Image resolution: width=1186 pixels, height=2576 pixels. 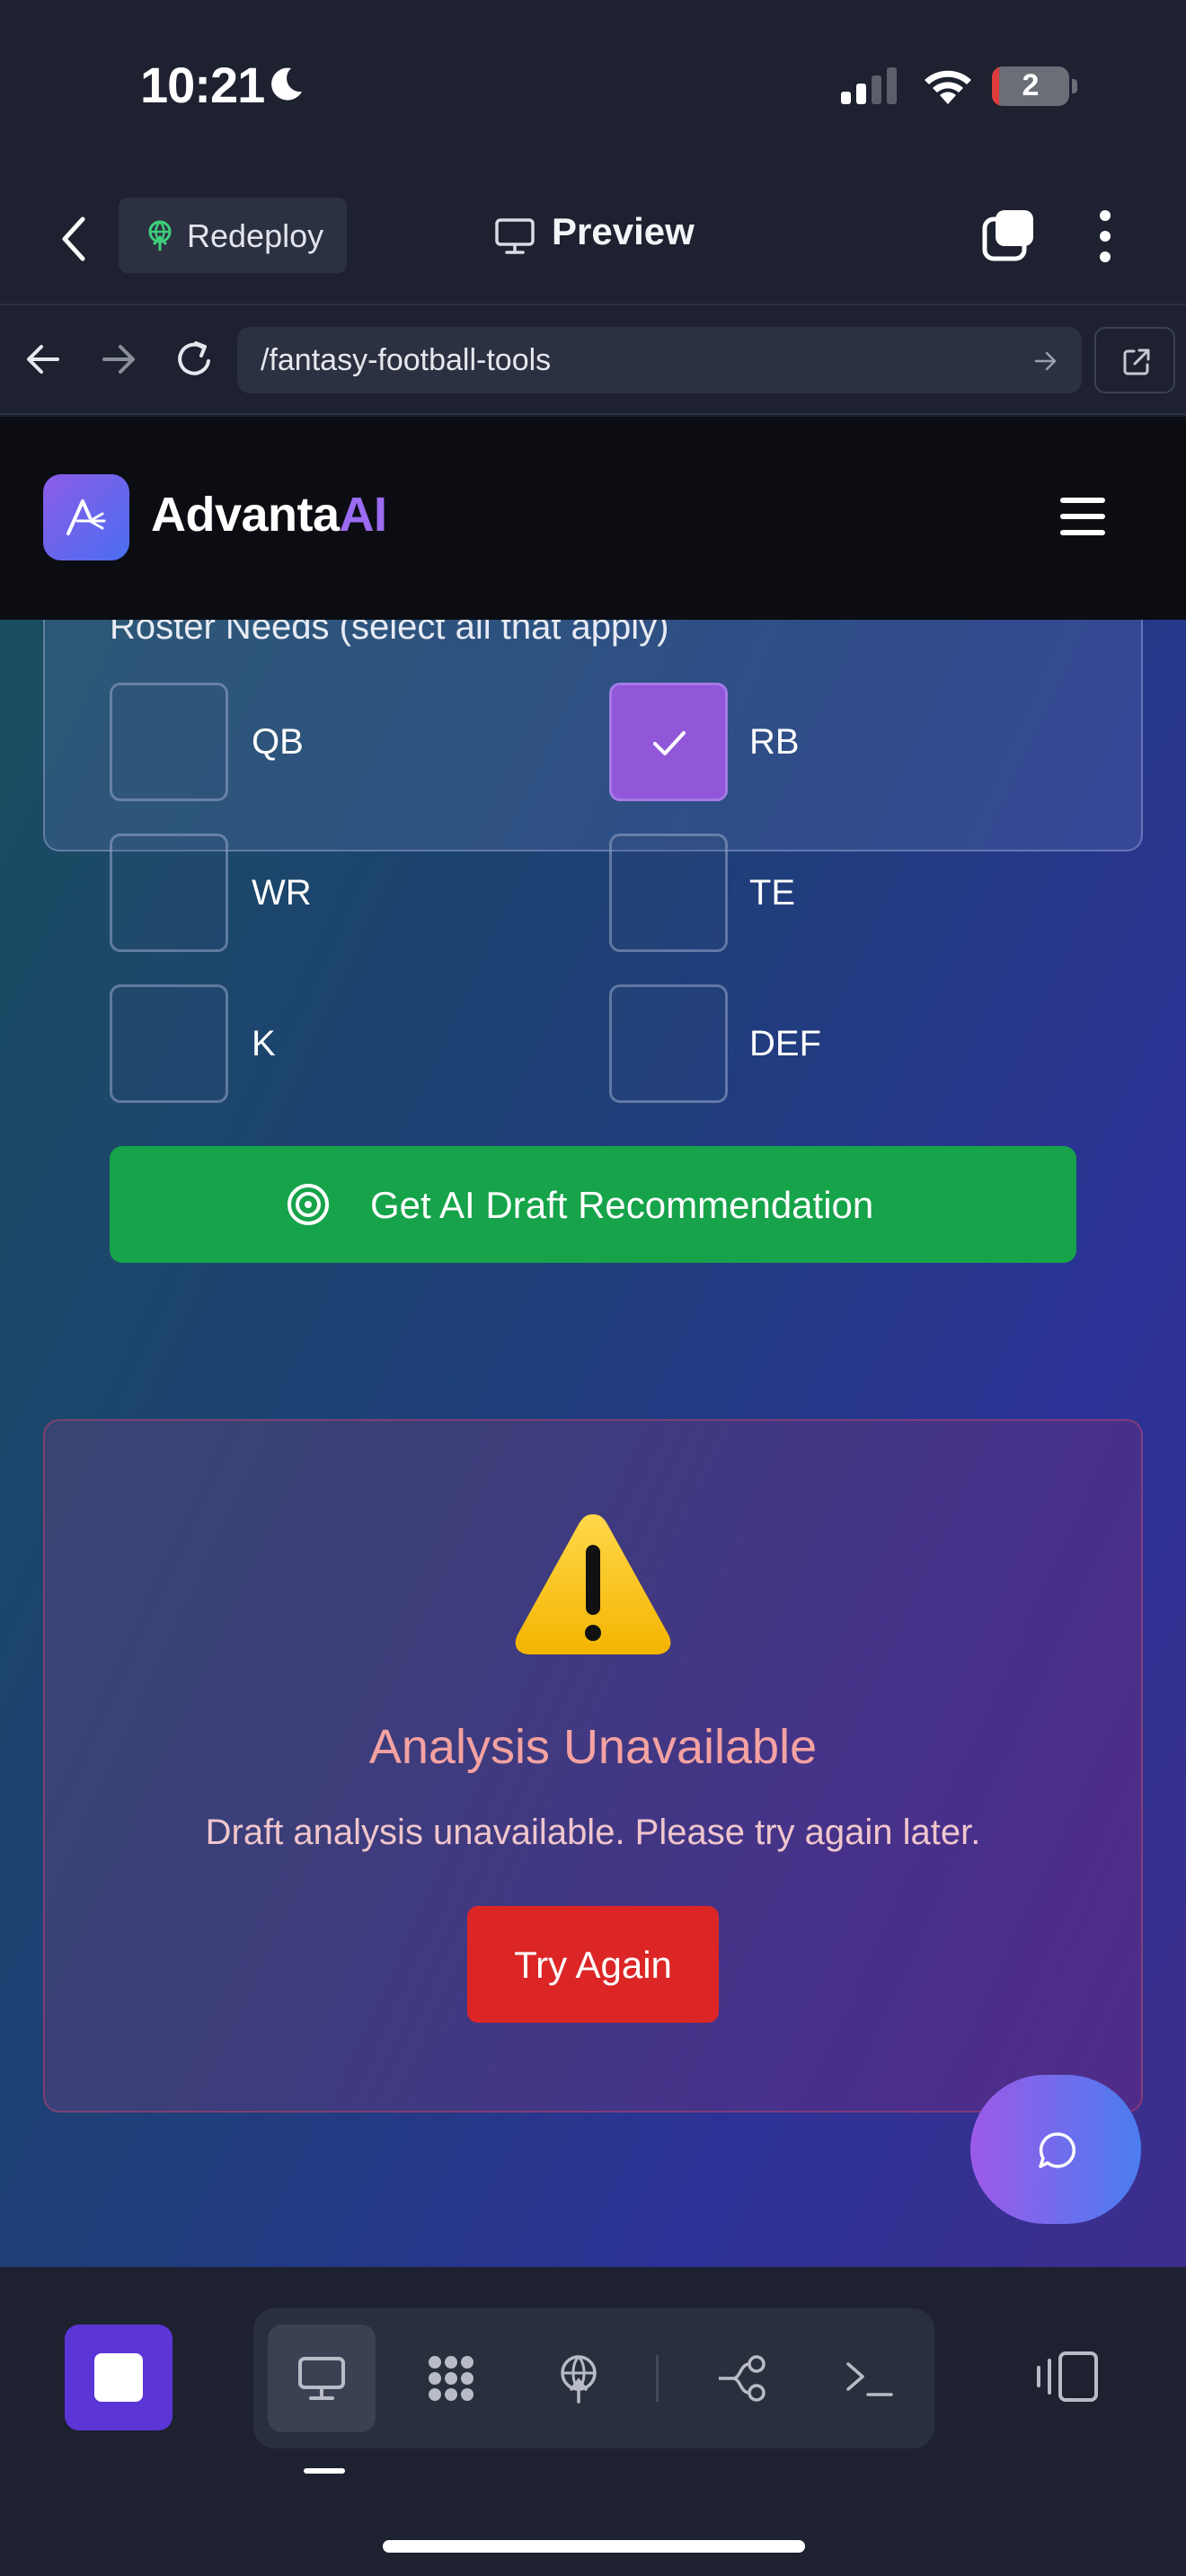 I want to click on tool-deploy, so click(x=579, y=2378).